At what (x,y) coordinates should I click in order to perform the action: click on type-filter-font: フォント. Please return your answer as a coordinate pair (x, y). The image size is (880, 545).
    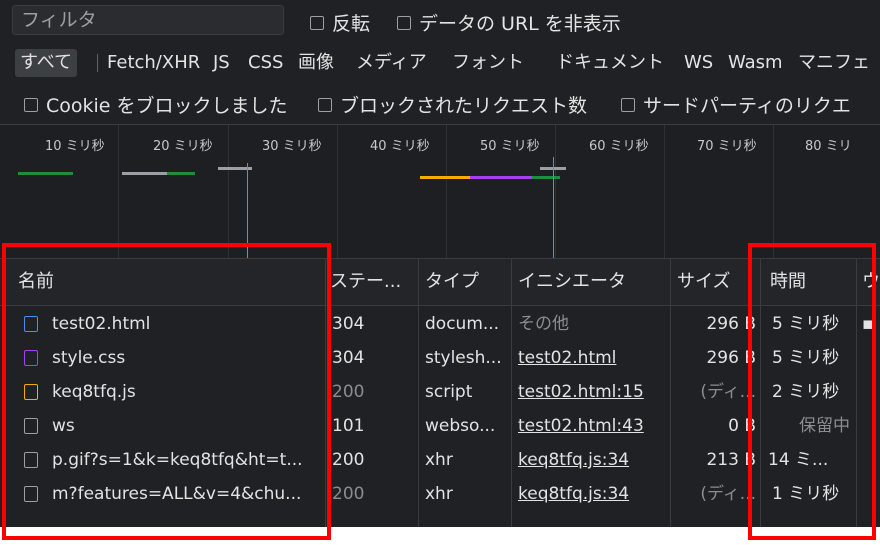
    Looking at the image, I should click on (488, 63).